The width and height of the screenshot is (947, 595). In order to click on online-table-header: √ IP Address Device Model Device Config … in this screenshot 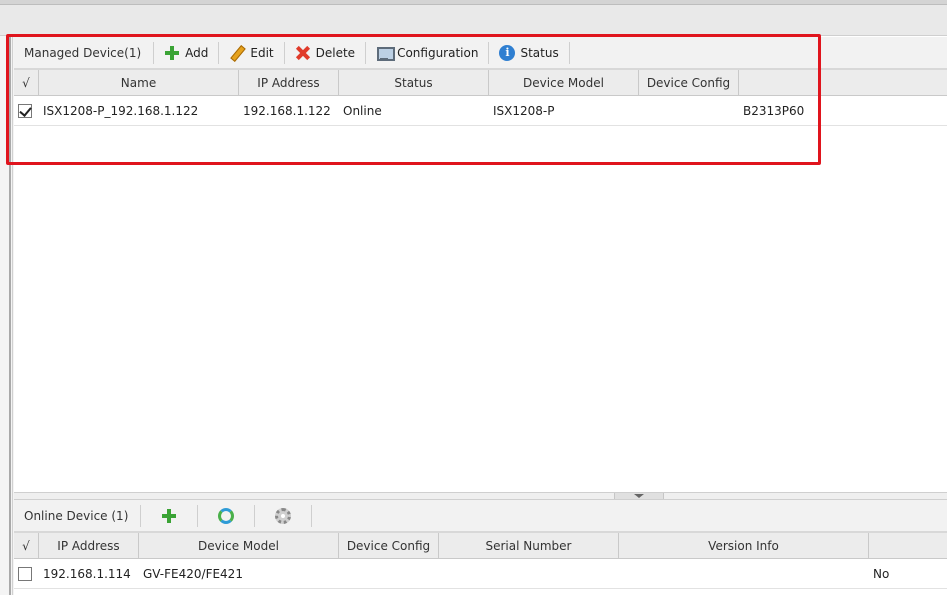, I will do `click(480, 545)`.